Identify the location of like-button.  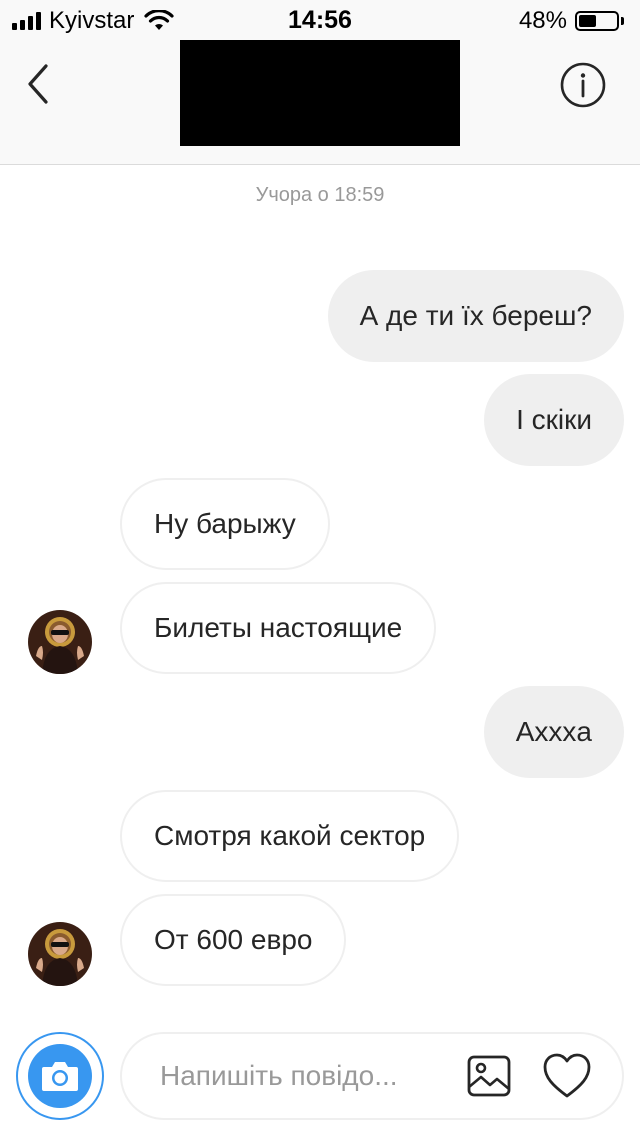
(567, 1076).